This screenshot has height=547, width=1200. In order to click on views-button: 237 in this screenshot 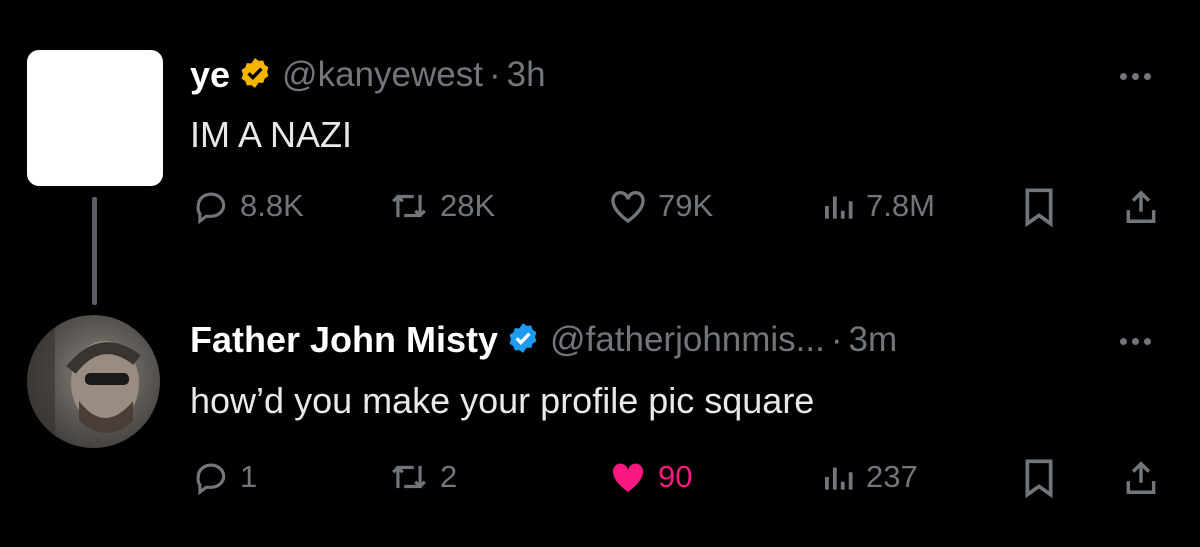, I will do `click(869, 477)`.